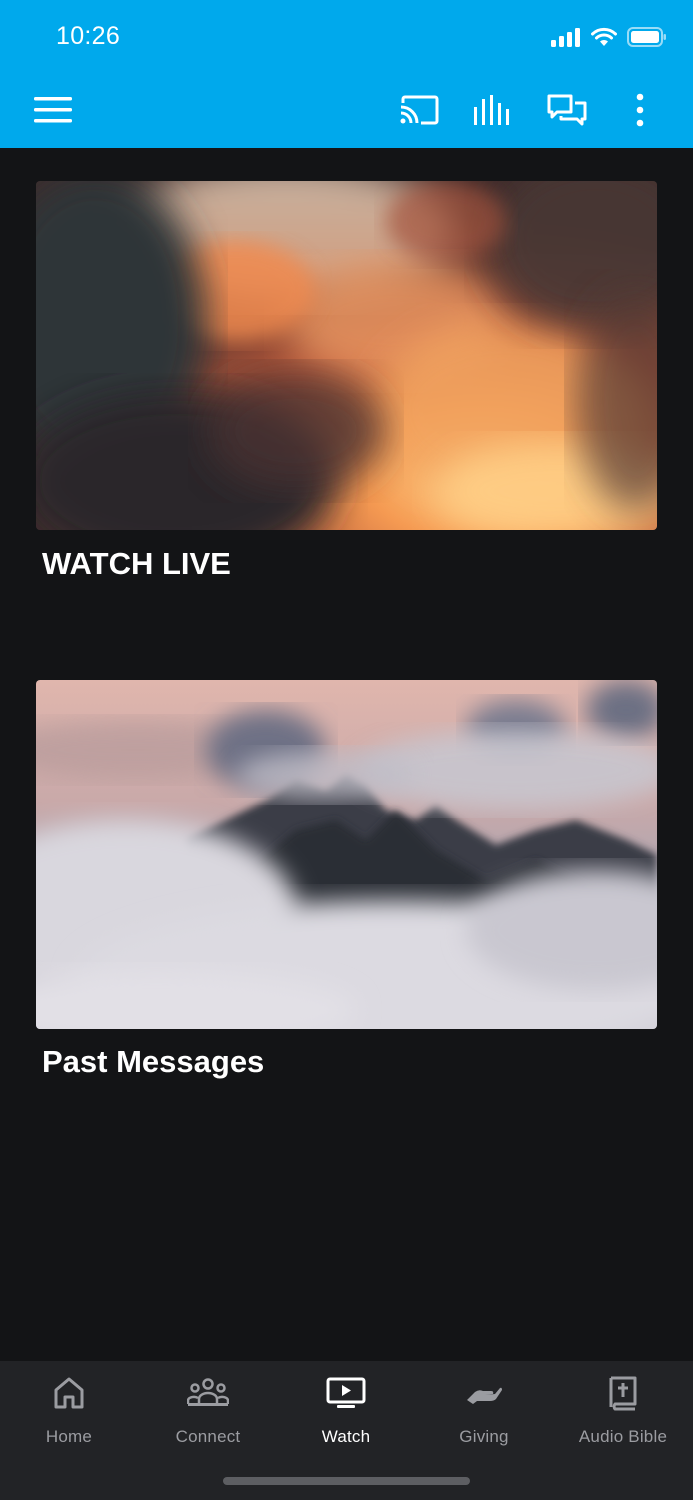 This screenshot has height=1500, width=693. What do you see at coordinates (484, 1395) in the screenshot?
I see `giving-hand-icon` at bounding box center [484, 1395].